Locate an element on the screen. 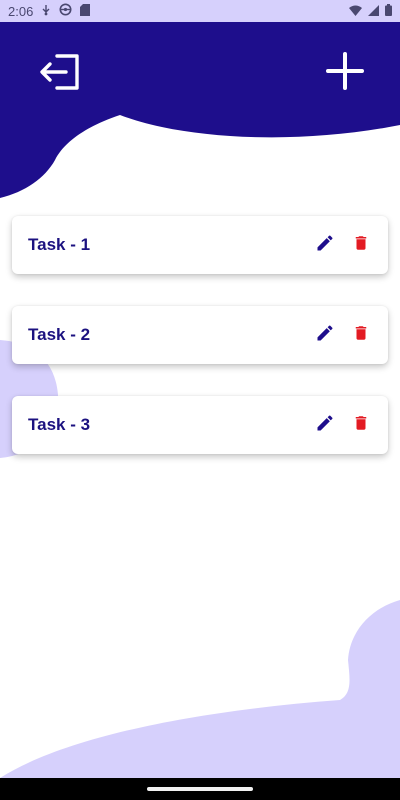  status-bar: 2:06 is located at coordinates (200, 11).